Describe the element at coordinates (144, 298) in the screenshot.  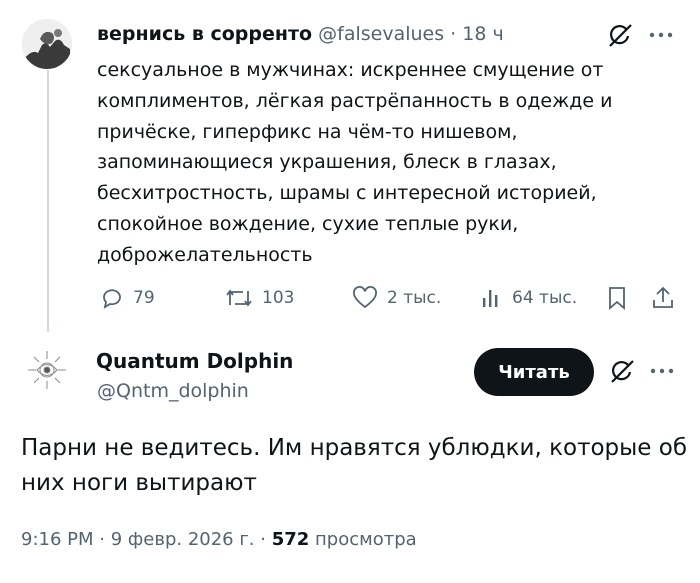
I see `reply-count: 79` at that location.